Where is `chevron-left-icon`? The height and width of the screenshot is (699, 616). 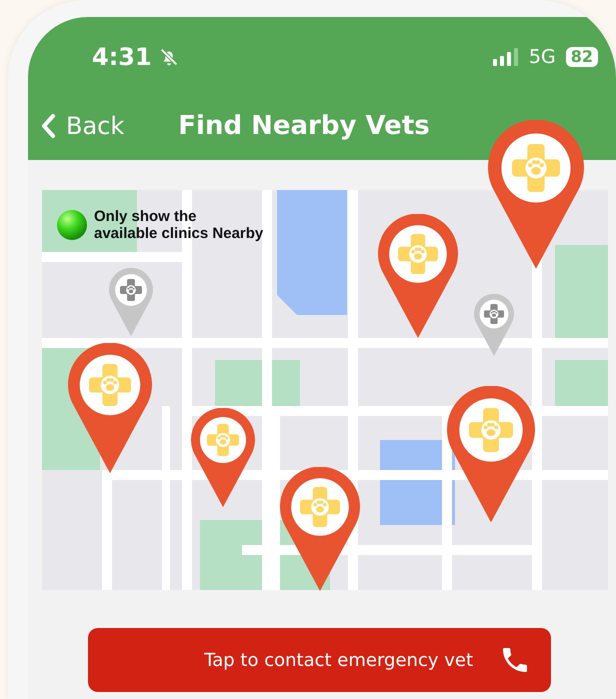 chevron-left-icon is located at coordinates (48, 126).